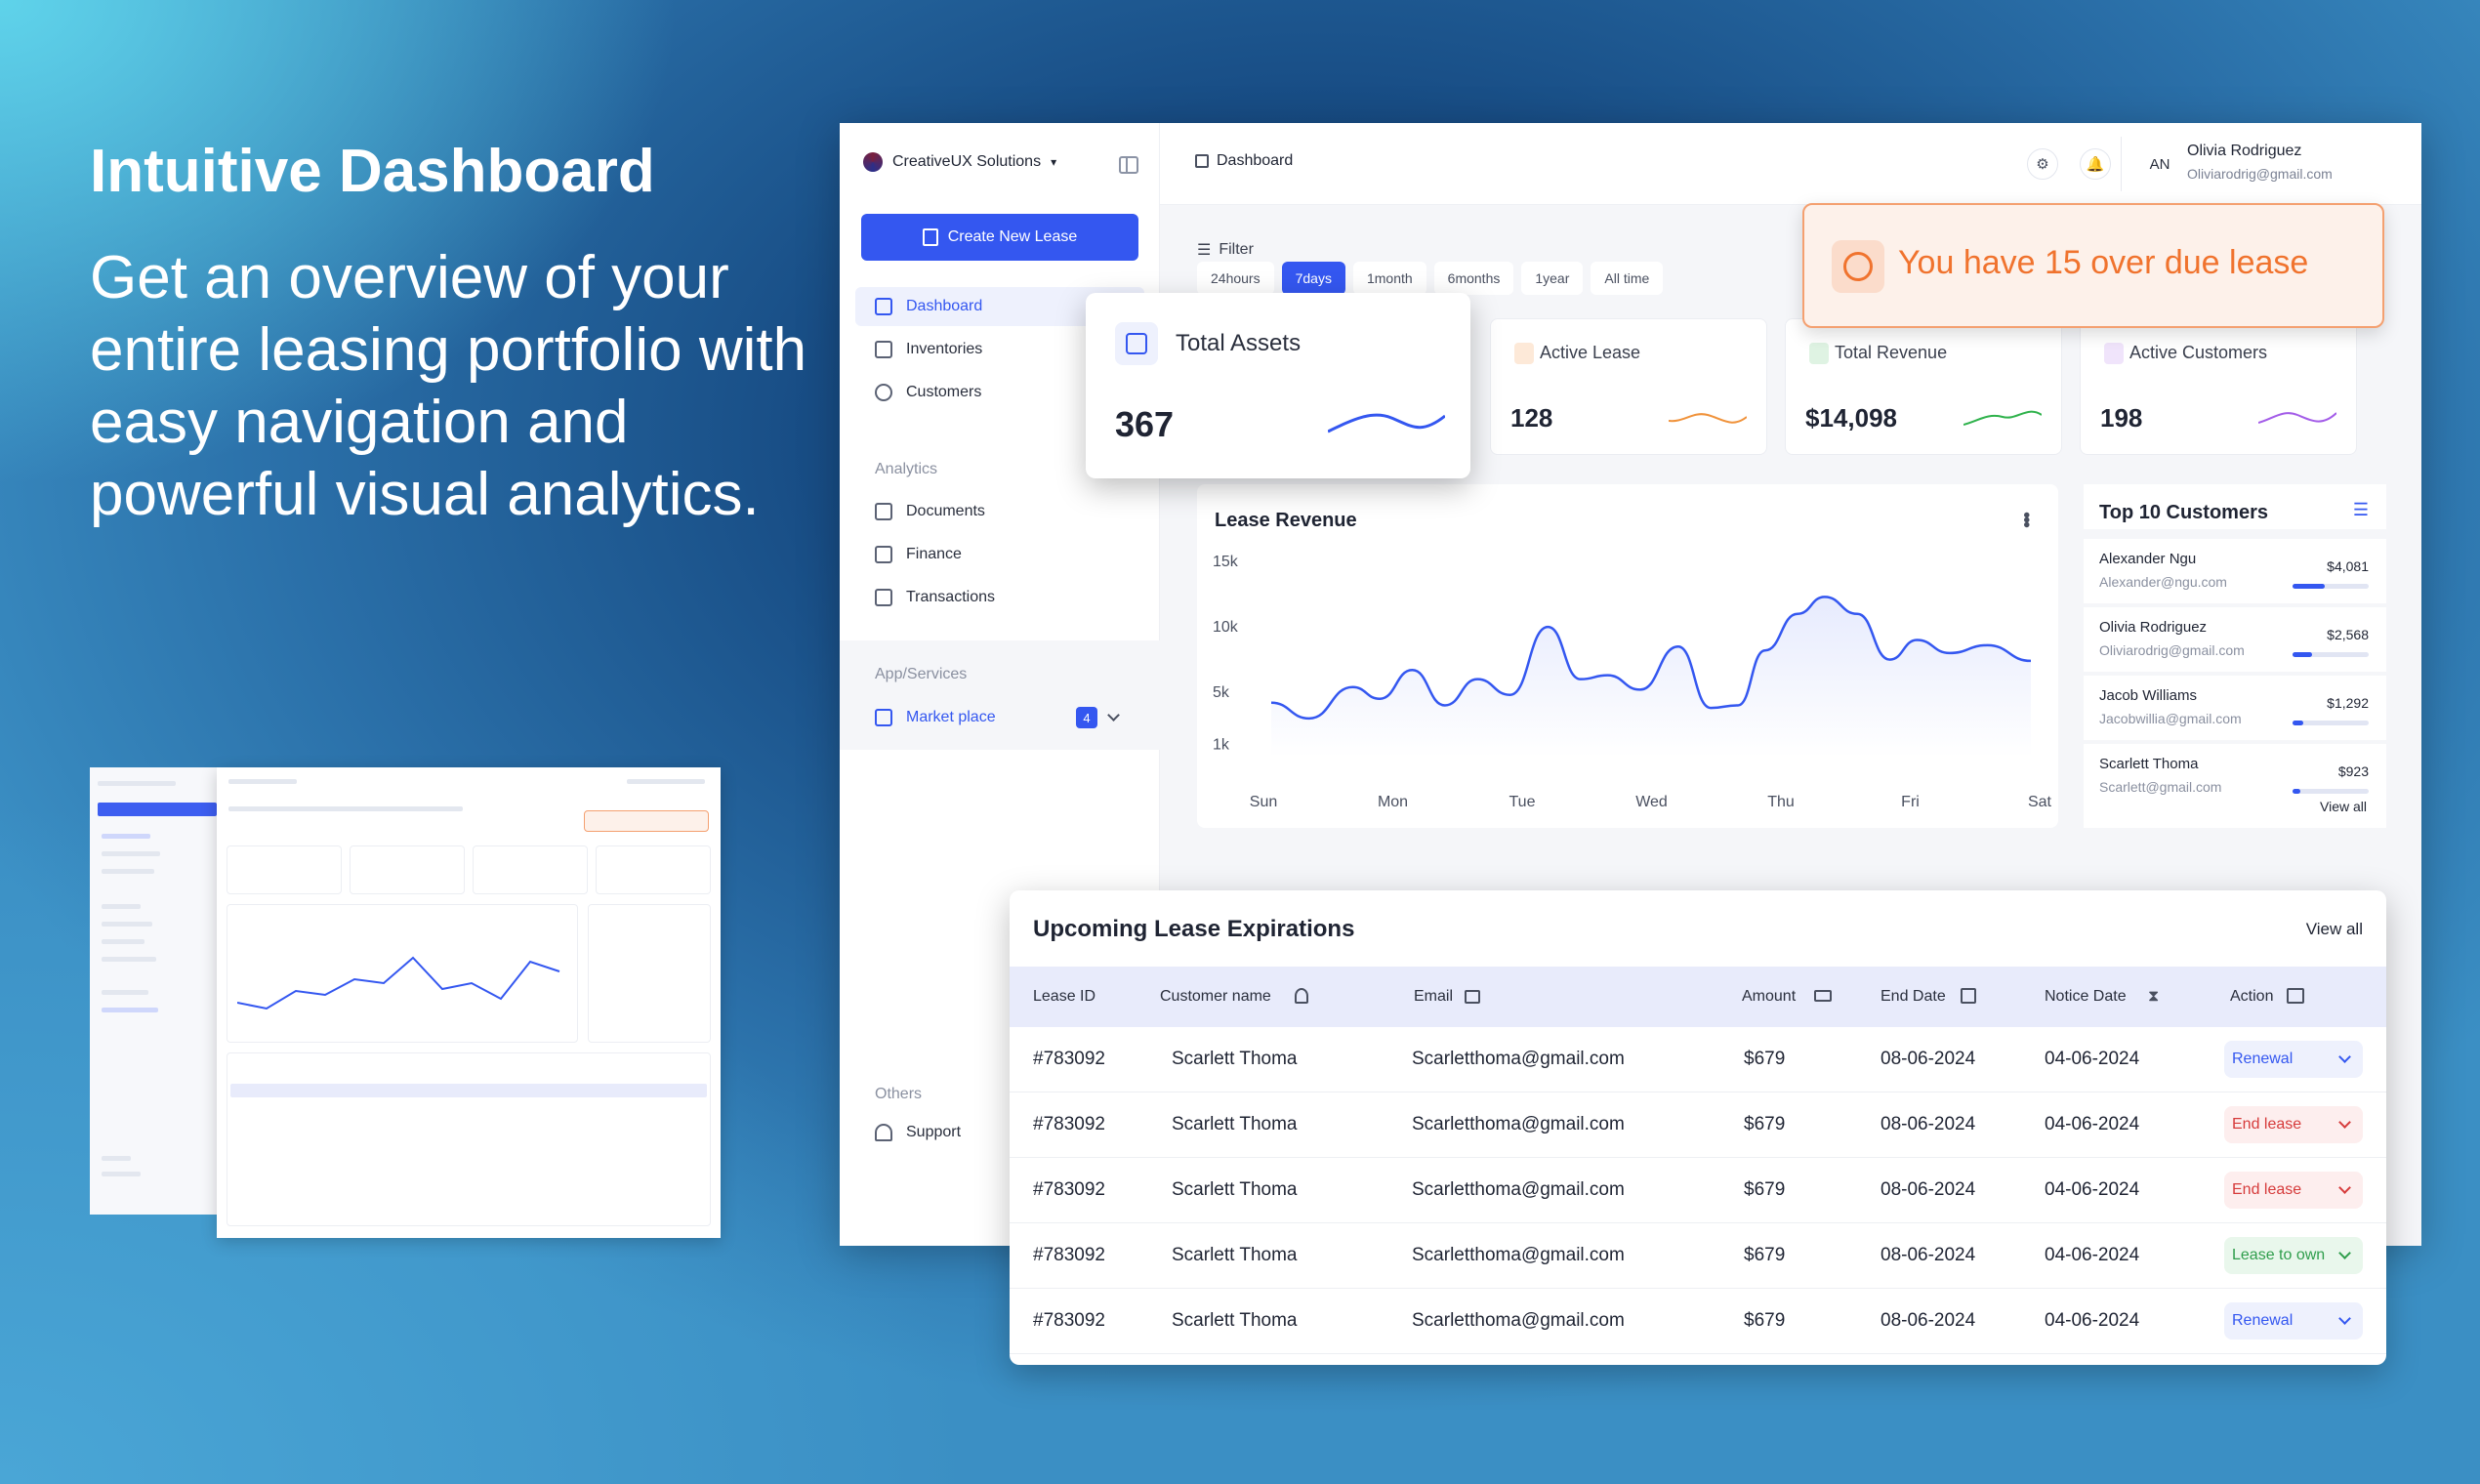 Image resolution: width=2480 pixels, height=1484 pixels. What do you see at coordinates (1054, 162) in the screenshot?
I see `chevron-down-icon: ▾` at bounding box center [1054, 162].